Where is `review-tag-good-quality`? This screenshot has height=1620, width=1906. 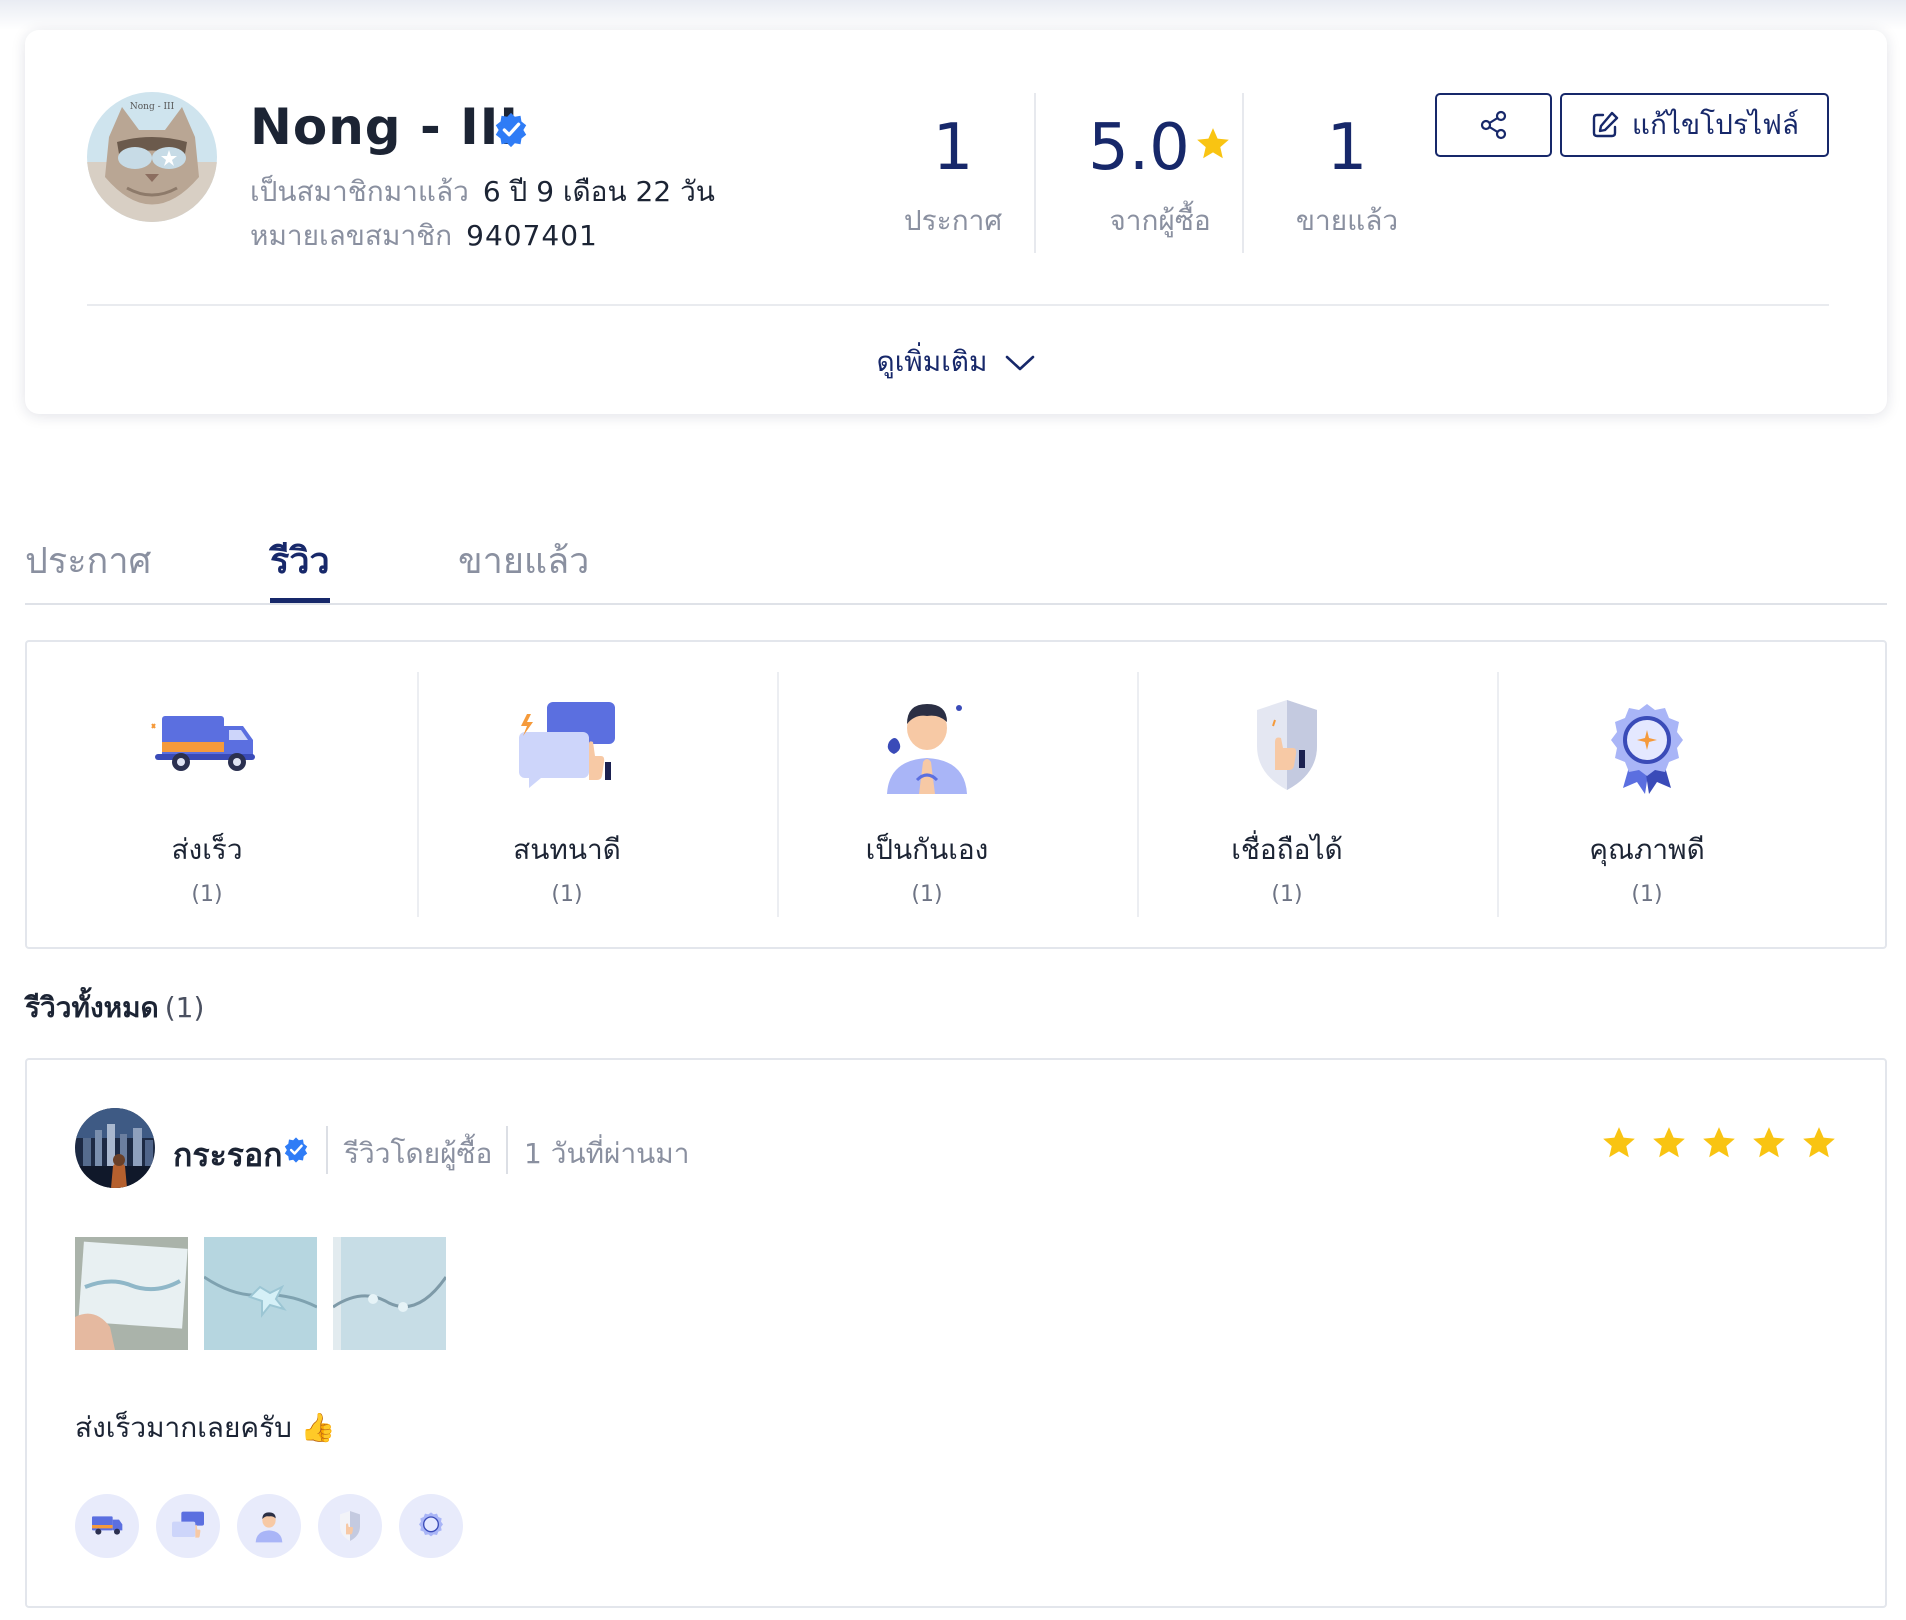 review-tag-good-quality is located at coordinates (431, 1526).